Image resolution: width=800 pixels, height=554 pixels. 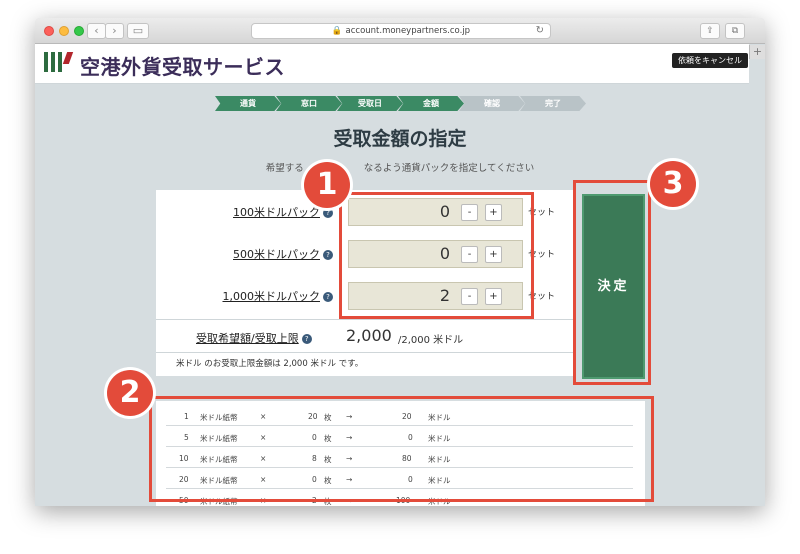 What do you see at coordinates (49, 31) in the screenshot?
I see `close-window-icon` at bounding box center [49, 31].